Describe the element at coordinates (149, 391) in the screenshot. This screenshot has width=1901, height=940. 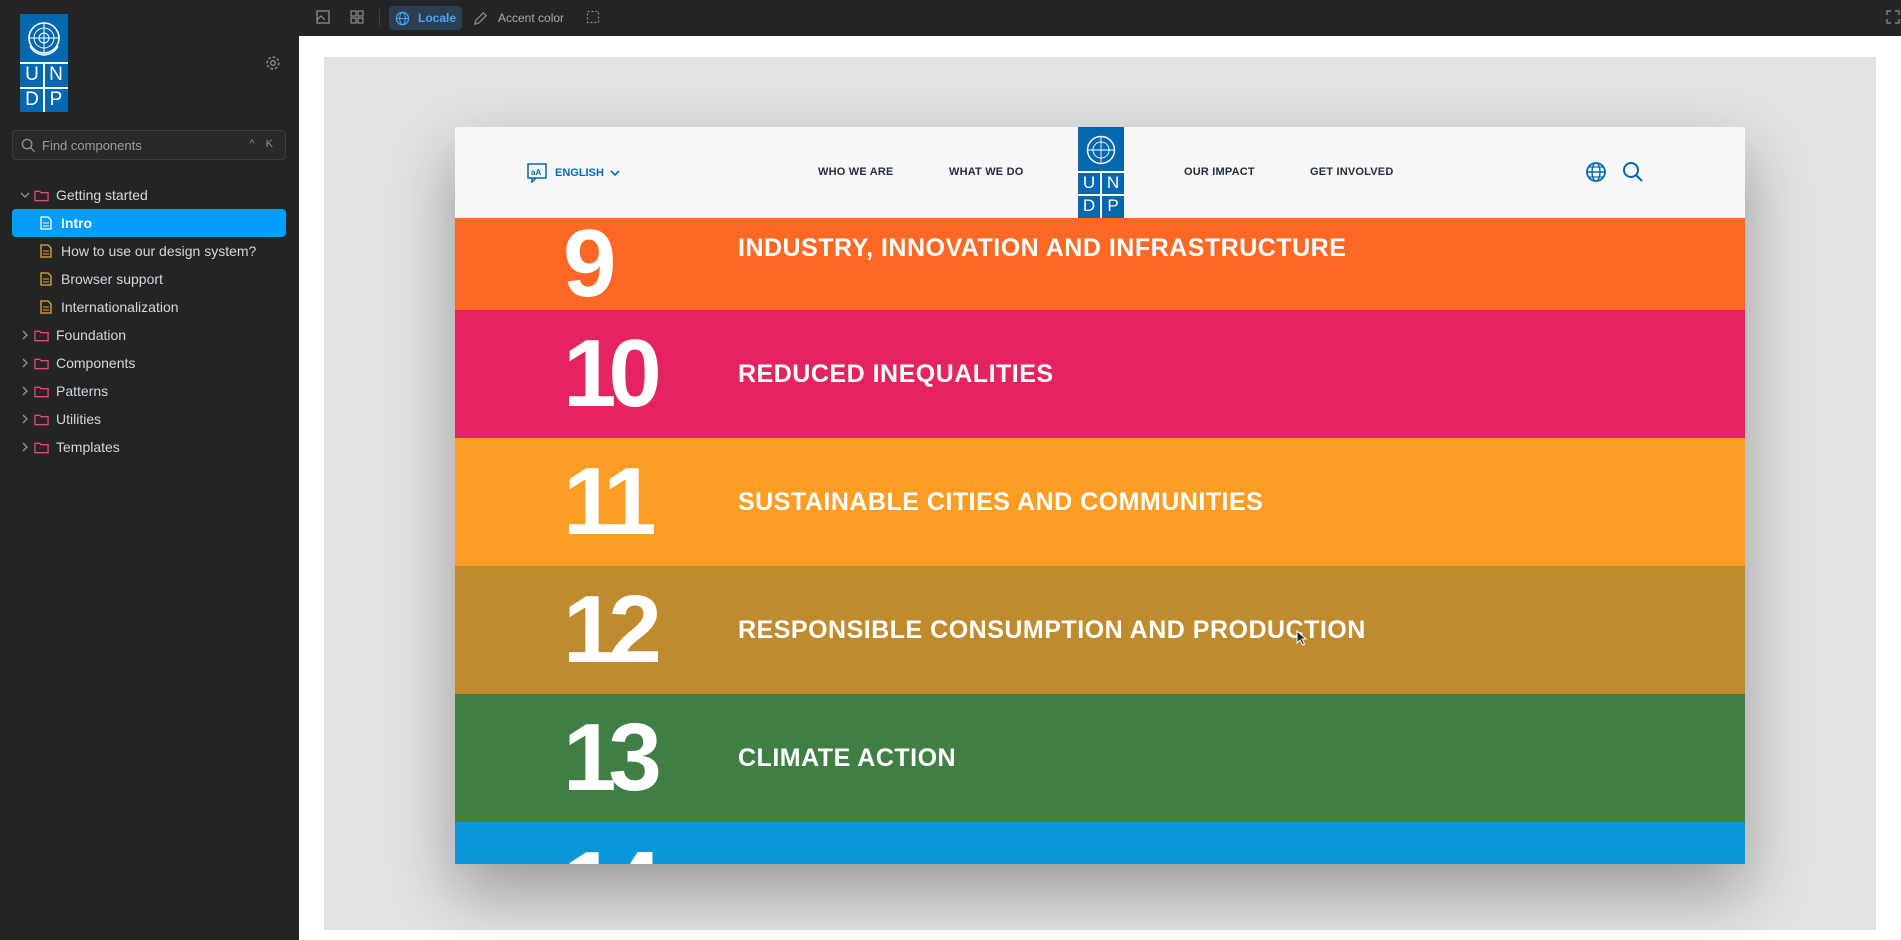
I see `tree-folder-patterns: Patterns` at that location.